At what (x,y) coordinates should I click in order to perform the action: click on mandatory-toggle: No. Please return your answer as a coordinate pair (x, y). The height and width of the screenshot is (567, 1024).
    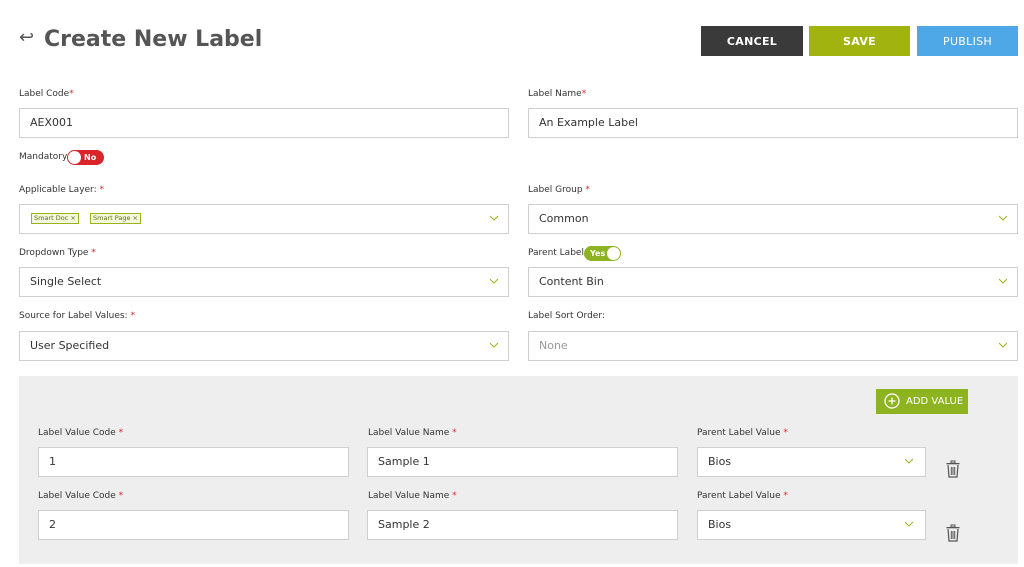
    Looking at the image, I should click on (85, 157).